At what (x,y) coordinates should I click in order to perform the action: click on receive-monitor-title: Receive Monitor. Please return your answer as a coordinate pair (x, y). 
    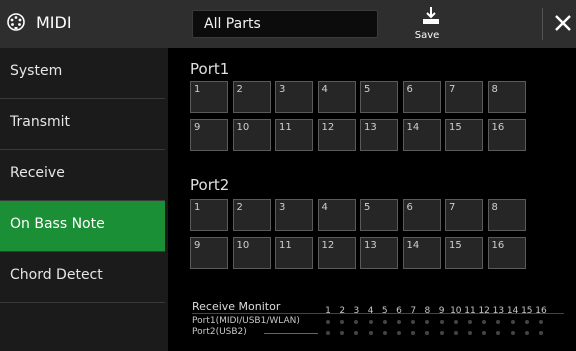
    Looking at the image, I should click on (236, 306).